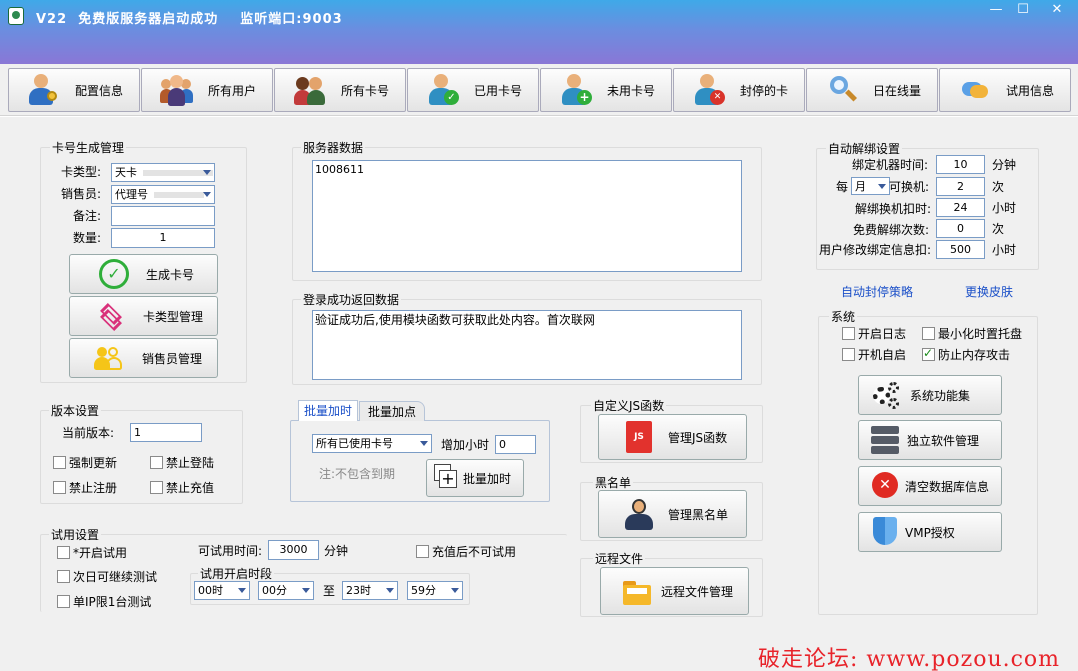  What do you see at coordinates (74, 90) in the screenshot?
I see `toolbar-config-button: 配置信息` at bounding box center [74, 90].